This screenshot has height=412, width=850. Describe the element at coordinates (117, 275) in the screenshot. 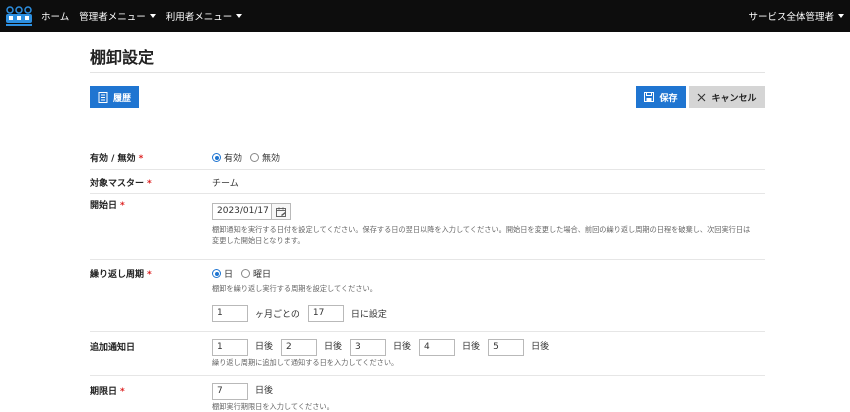

I see `field-label-text: 繰り返し周期` at that location.